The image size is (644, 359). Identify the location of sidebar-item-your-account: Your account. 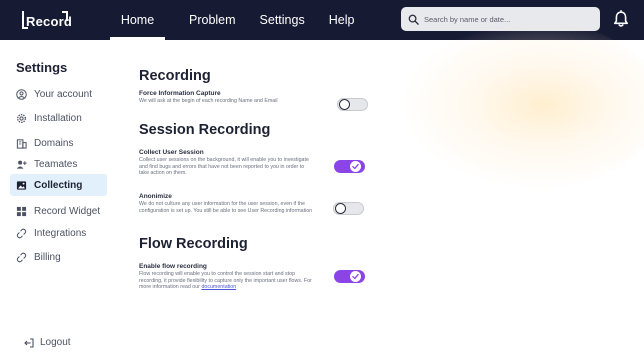
(58, 94).